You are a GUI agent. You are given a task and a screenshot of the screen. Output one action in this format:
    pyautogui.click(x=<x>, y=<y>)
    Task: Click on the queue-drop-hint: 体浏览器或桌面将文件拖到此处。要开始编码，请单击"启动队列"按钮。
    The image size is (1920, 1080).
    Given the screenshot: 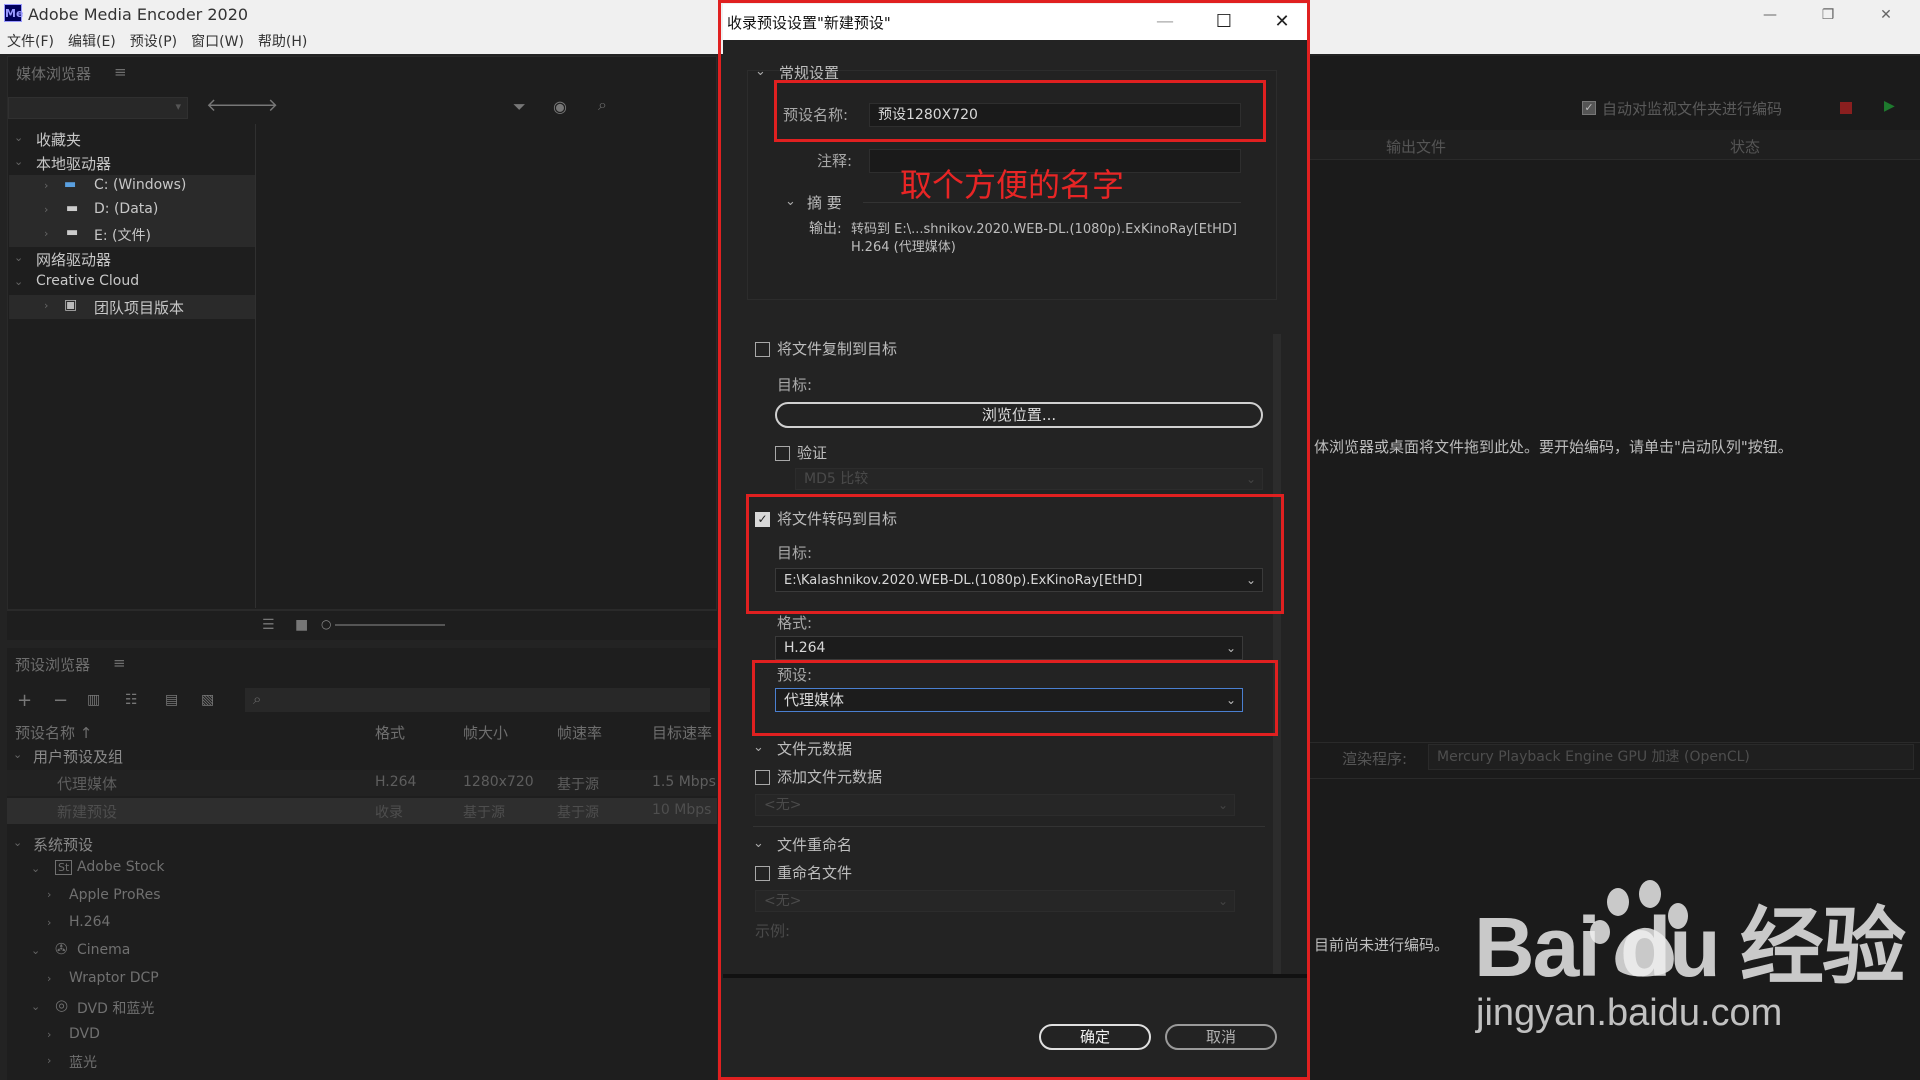 What is the action you would take?
    pyautogui.click(x=1553, y=447)
    